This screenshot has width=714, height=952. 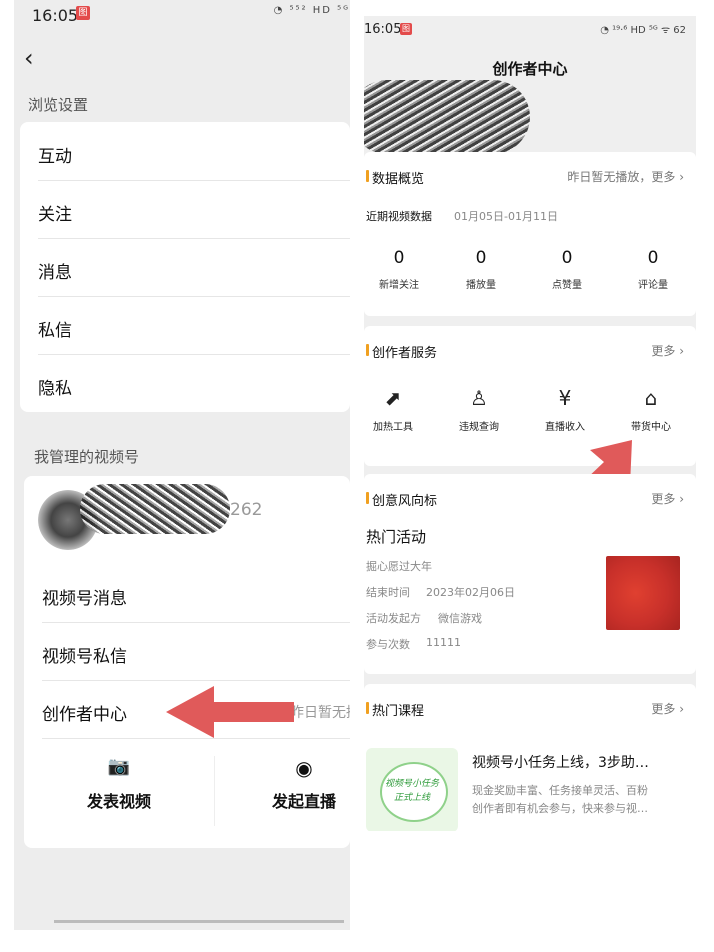 What do you see at coordinates (643, 593) in the screenshot?
I see `activity-thumbnail` at bounding box center [643, 593].